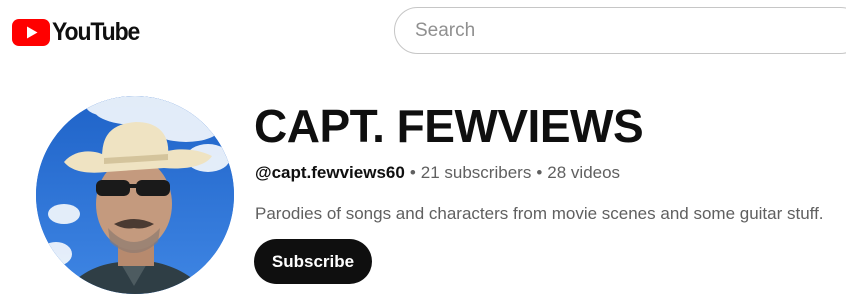 This screenshot has height=302, width=846. I want to click on channel-name: CAPT. FEWVIEWS, so click(449, 126).